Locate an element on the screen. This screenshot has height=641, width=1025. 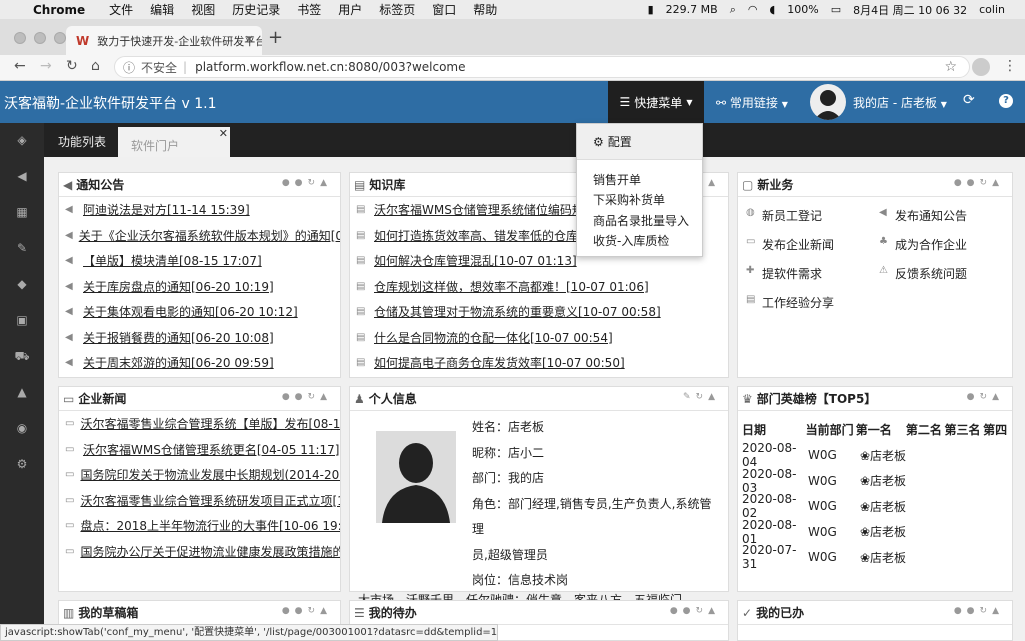
list-item: ◀ 关于库房盘点的通知[06-20 10:19] is located at coordinates (202, 287).